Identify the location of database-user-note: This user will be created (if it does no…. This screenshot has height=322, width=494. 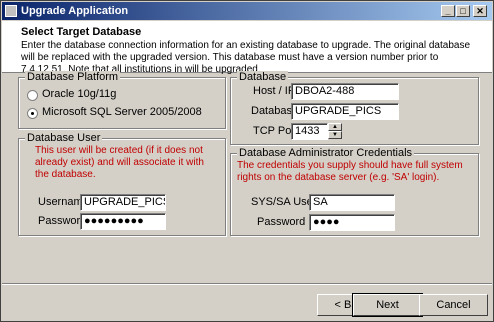
(119, 162).